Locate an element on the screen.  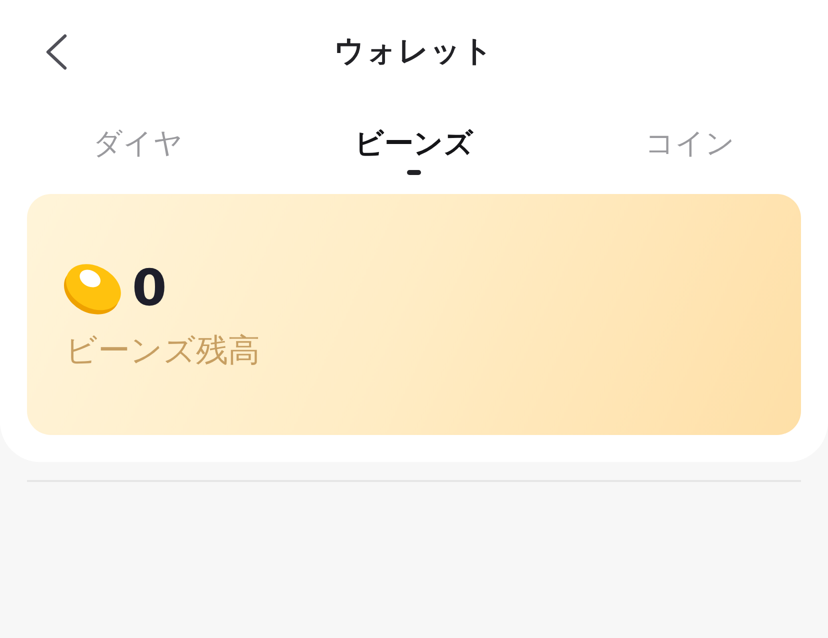
balance-label: ビーンズ残高 is located at coordinates (162, 350).